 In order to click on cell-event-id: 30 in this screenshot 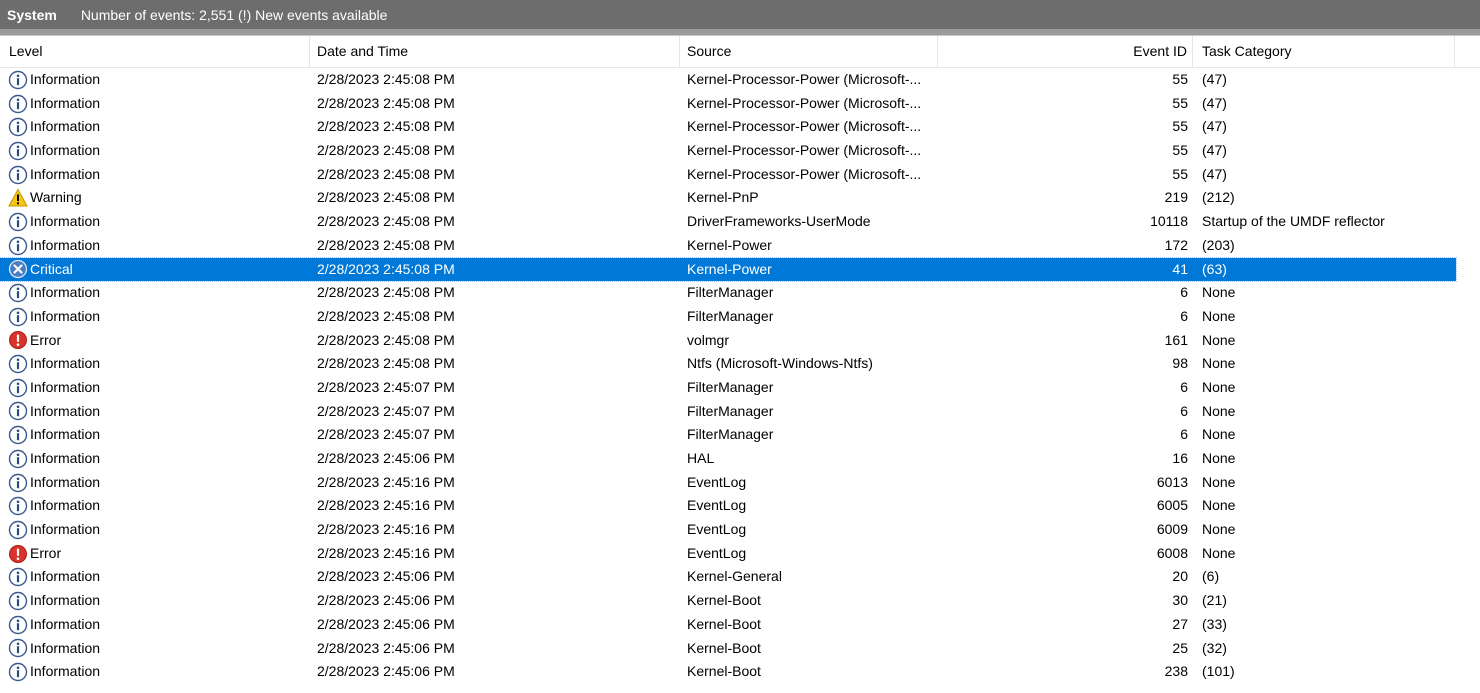, I will do `click(1180, 600)`.